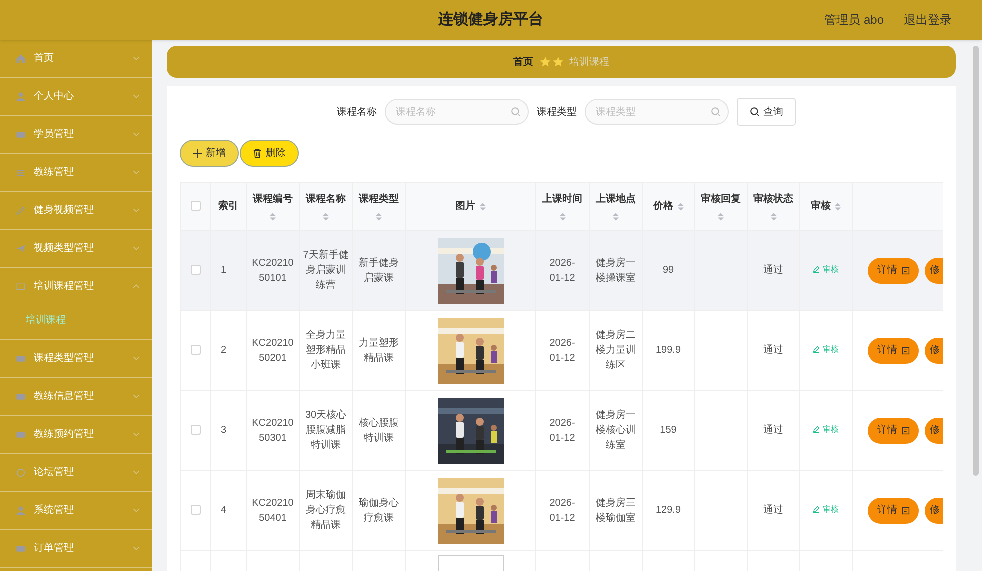 Image resolution: width=982 pixels, height=571 pixels. What do you see at coordinates (326, 270) in the screenshot?
I see `table-cell: 7天新手健身启蒙训练营` at bounding box center [326, 270].